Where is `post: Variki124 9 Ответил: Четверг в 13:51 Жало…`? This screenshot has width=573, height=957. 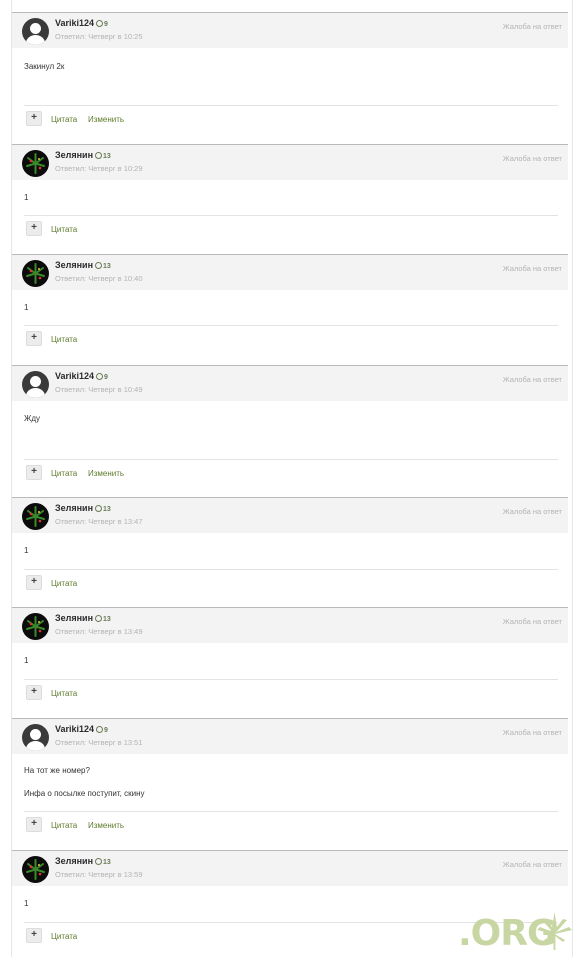 post: Variki124 9 Ответил: Четверг в 13:51 Жало… is located at coordinates (290, 775).